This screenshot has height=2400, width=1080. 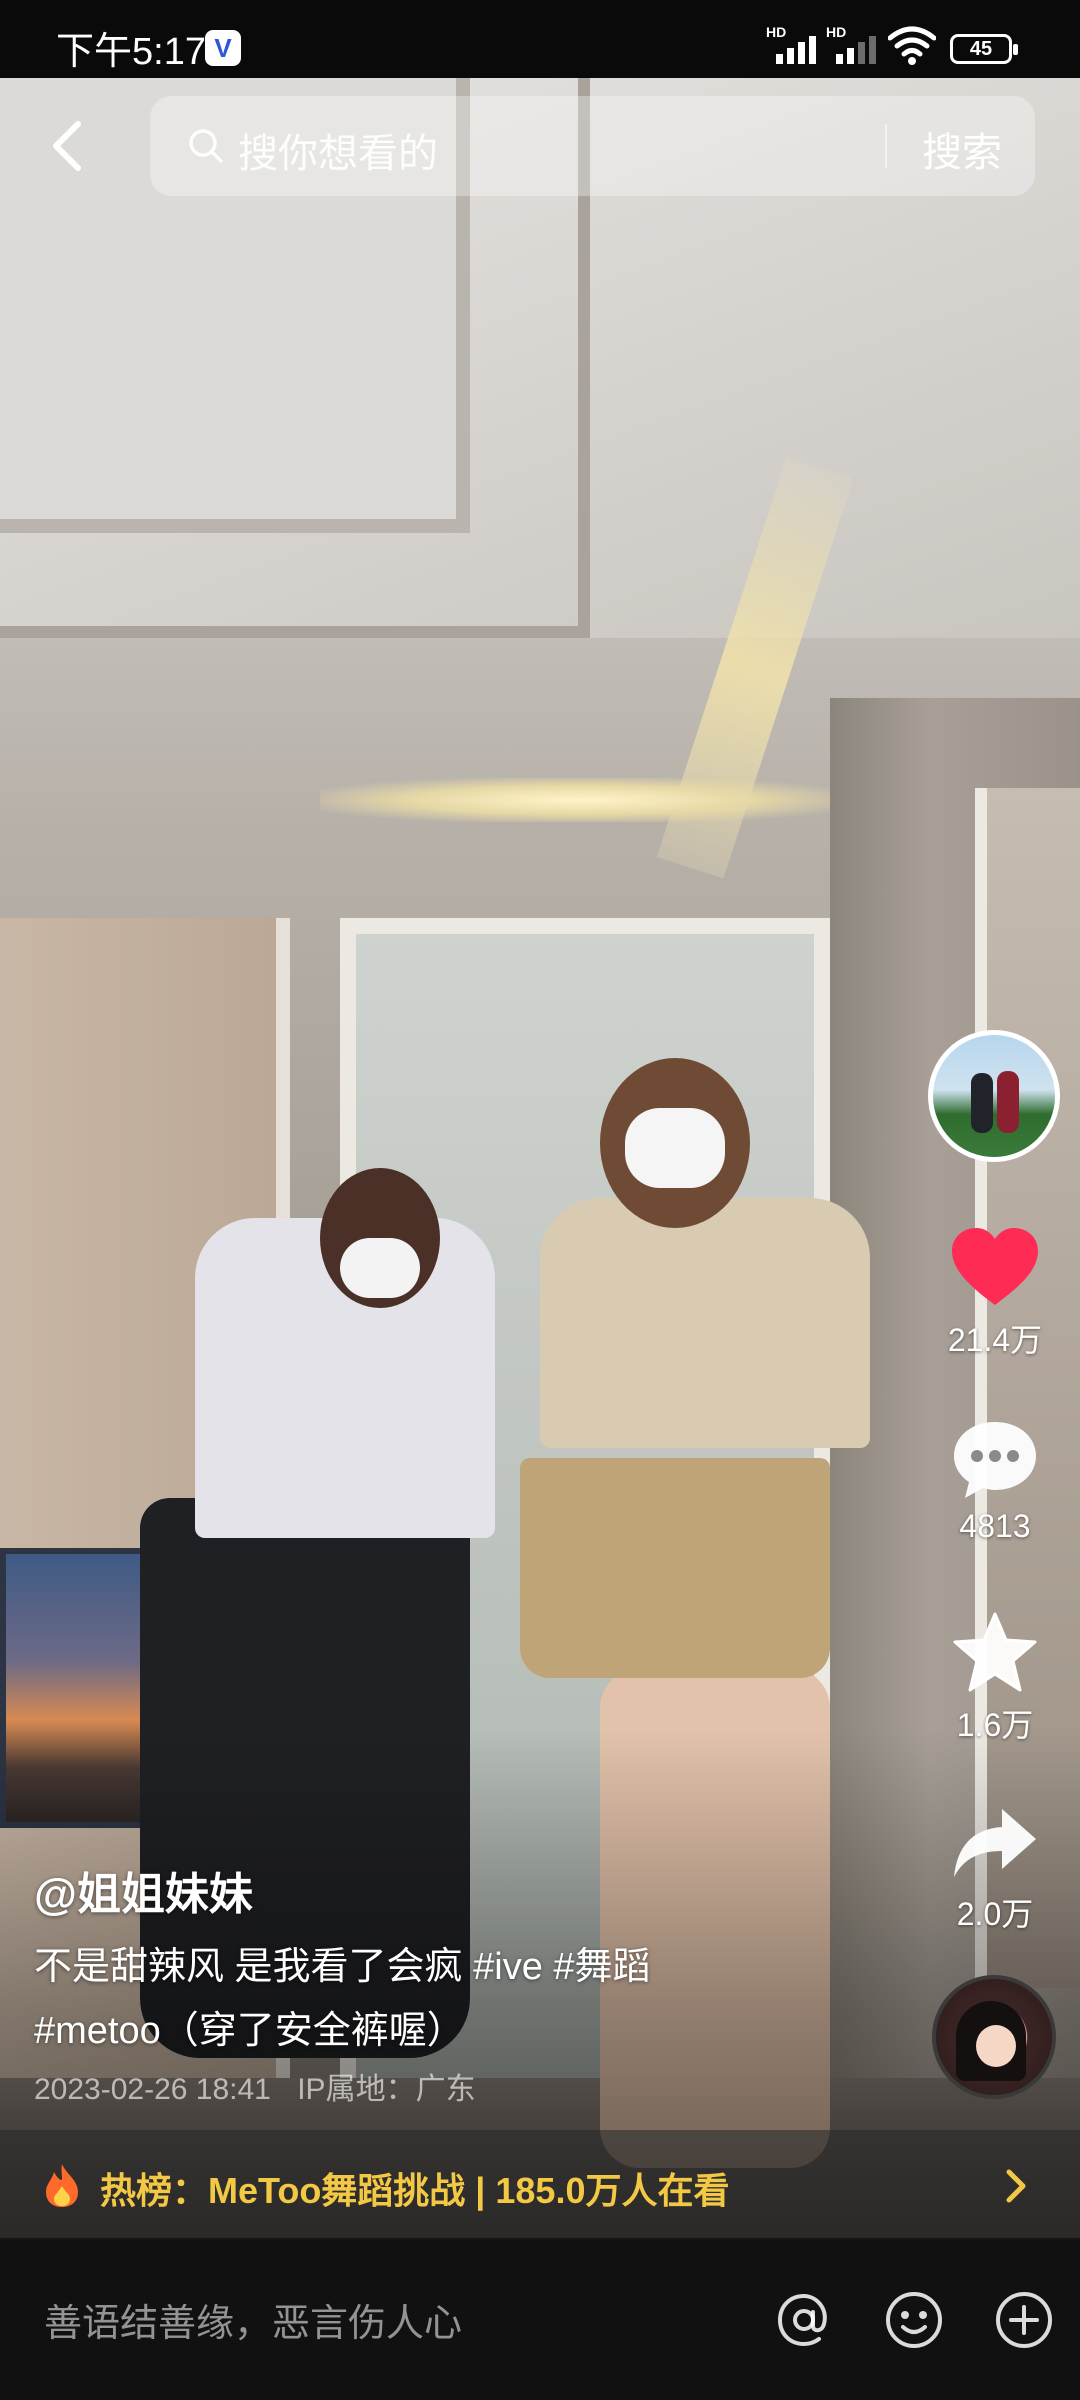 I want to click on dancer-left-mask, so click(x=380, y=1268).